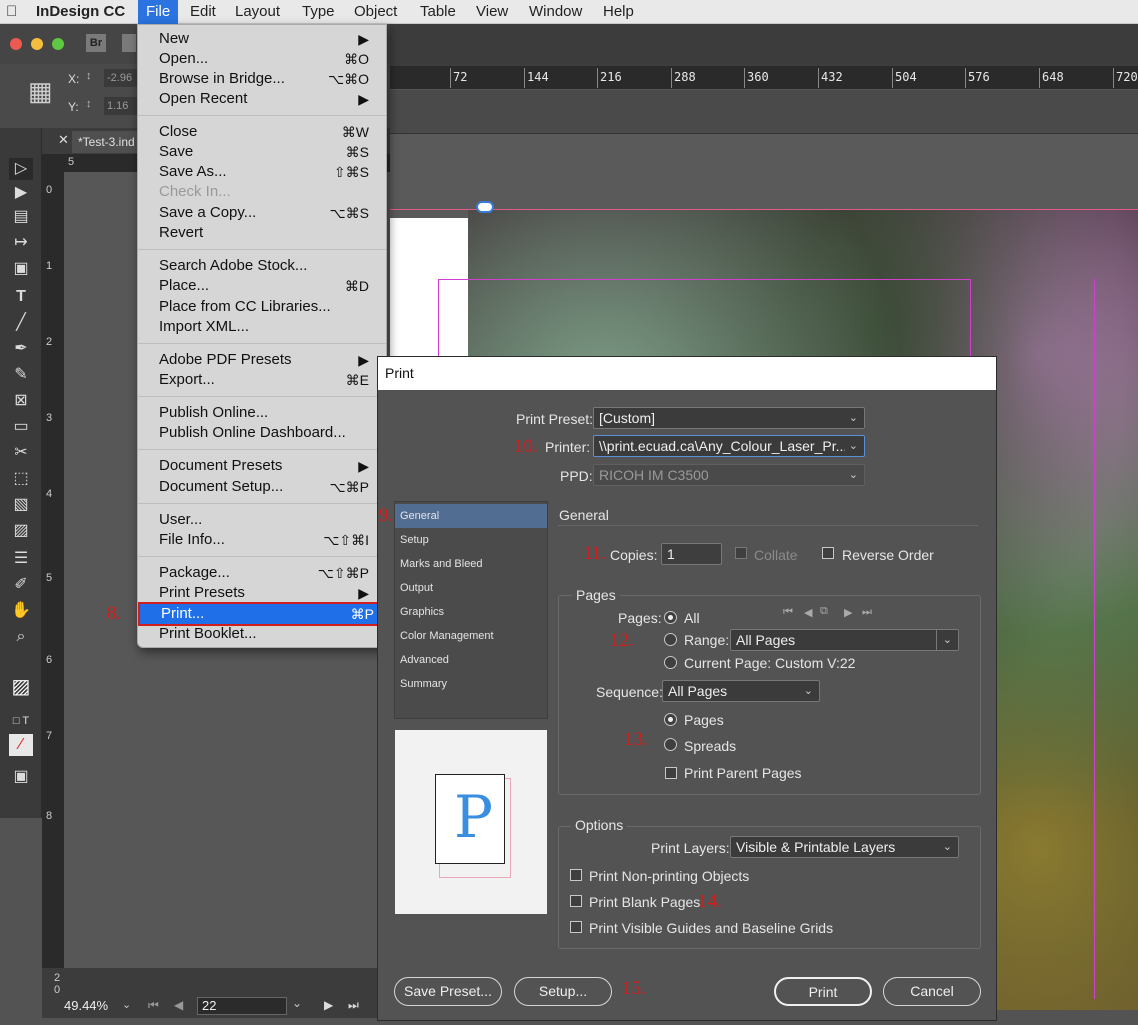  Describe the element at coordinates (242, 1006) in the screenshot. I see `page-number-field: 22` at that location.